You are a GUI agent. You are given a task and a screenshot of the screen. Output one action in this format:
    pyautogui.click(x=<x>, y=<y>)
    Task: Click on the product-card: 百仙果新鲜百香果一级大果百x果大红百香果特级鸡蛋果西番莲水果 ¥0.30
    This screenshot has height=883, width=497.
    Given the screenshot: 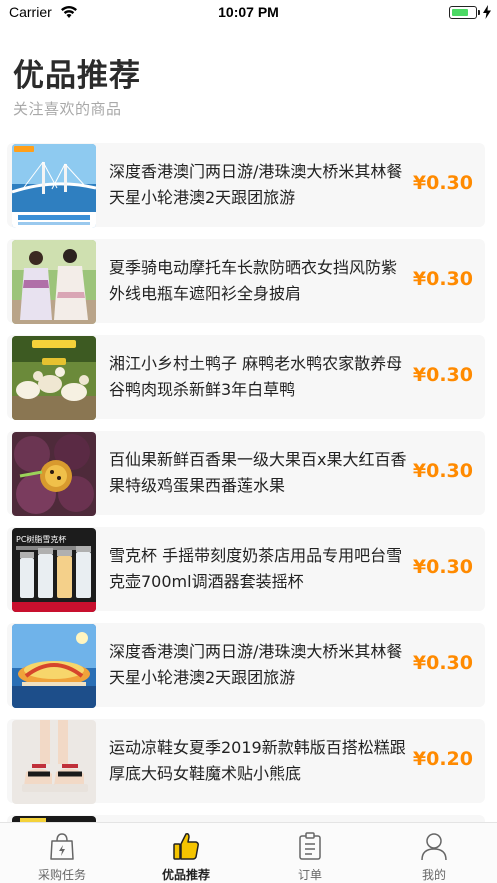 What is the action you would take?
    pyautogui.click(x=246, y=473)
    